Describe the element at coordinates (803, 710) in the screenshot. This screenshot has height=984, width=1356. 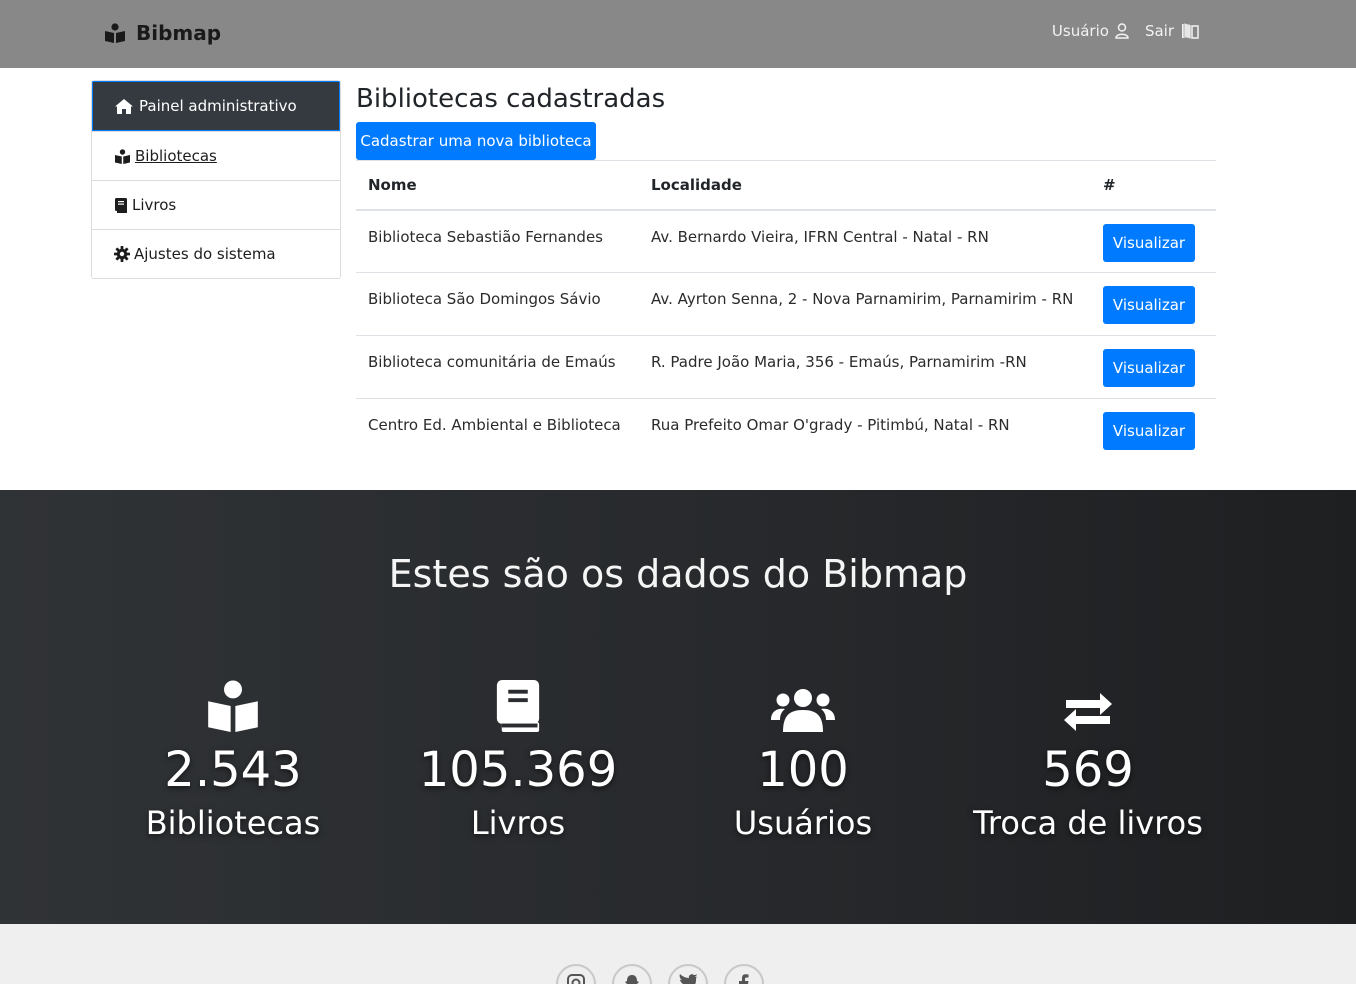
I see `users-icon` at that location.